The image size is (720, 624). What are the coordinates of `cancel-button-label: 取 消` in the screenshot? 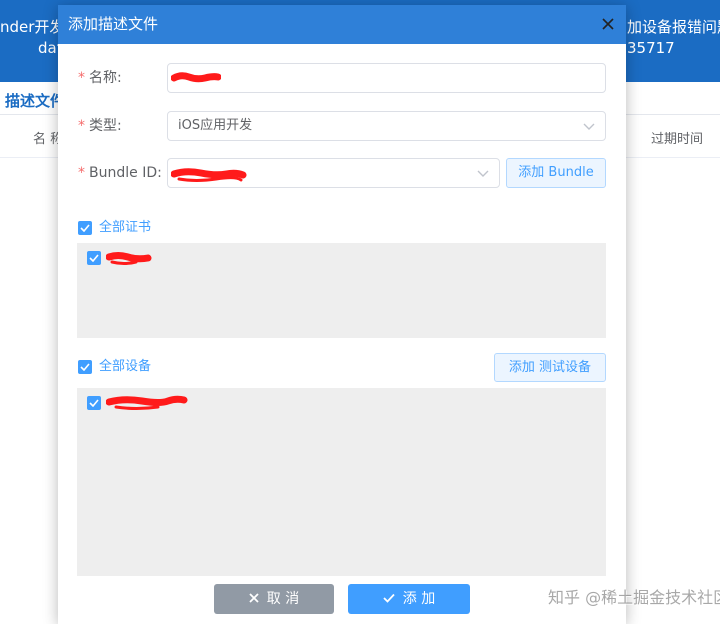 It's located at (283, 599).